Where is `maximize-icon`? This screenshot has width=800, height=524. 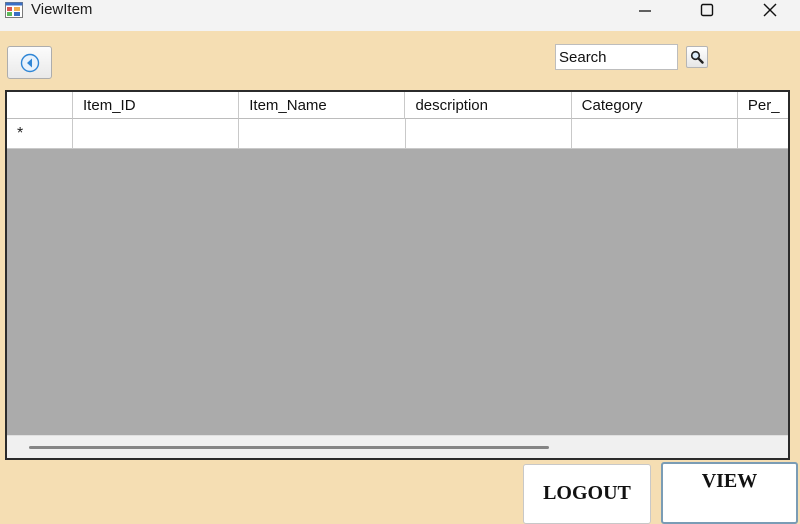 maximize-icon is located at coordinates (707, 10).